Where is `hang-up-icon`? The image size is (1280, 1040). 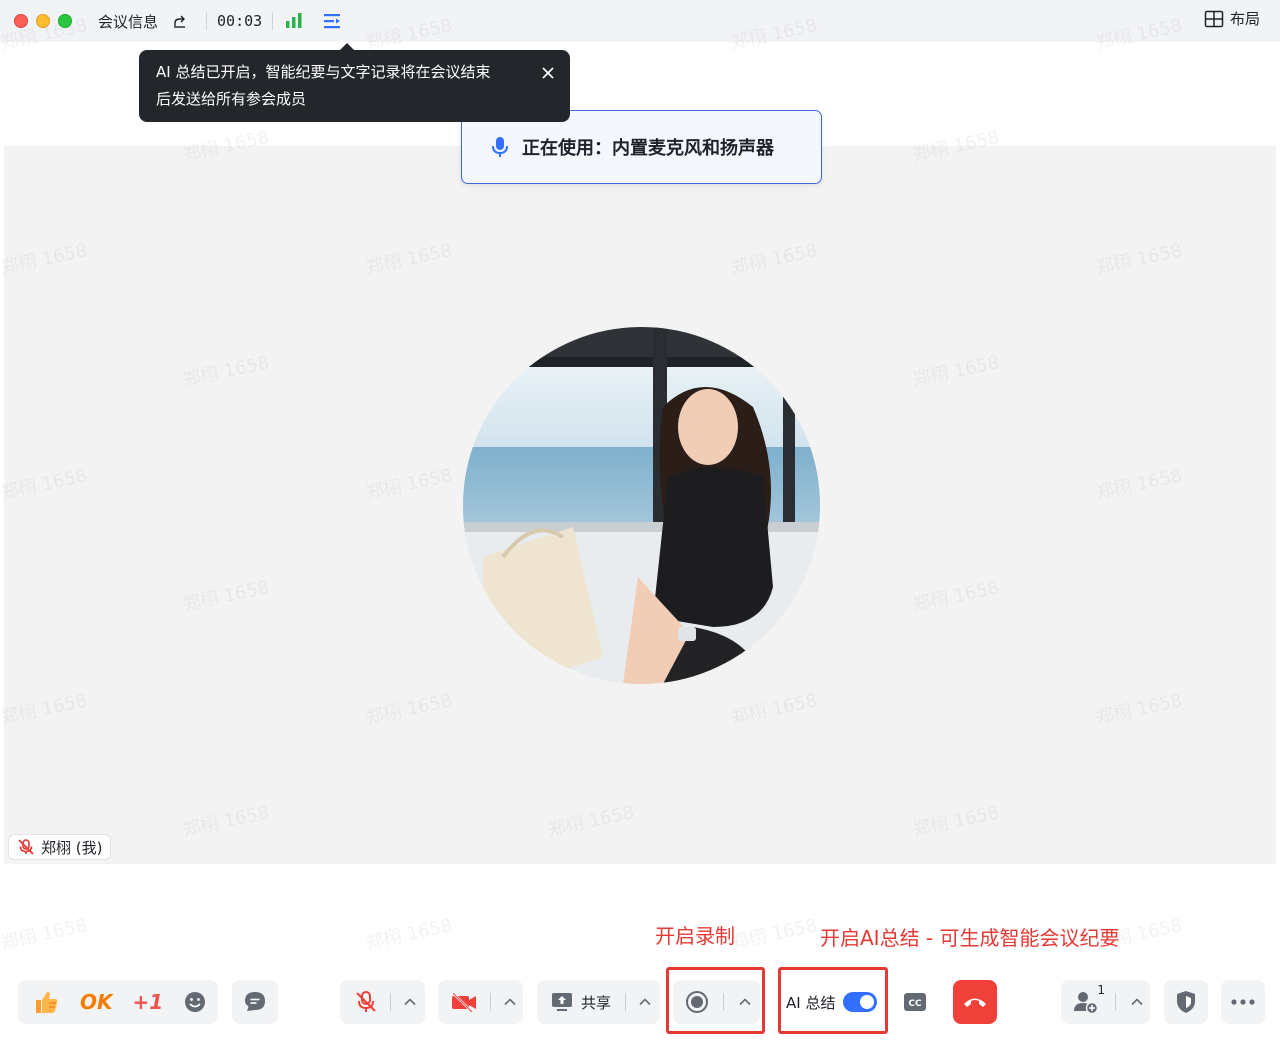 hang-up-icon is located at coordinates (975, 1002).